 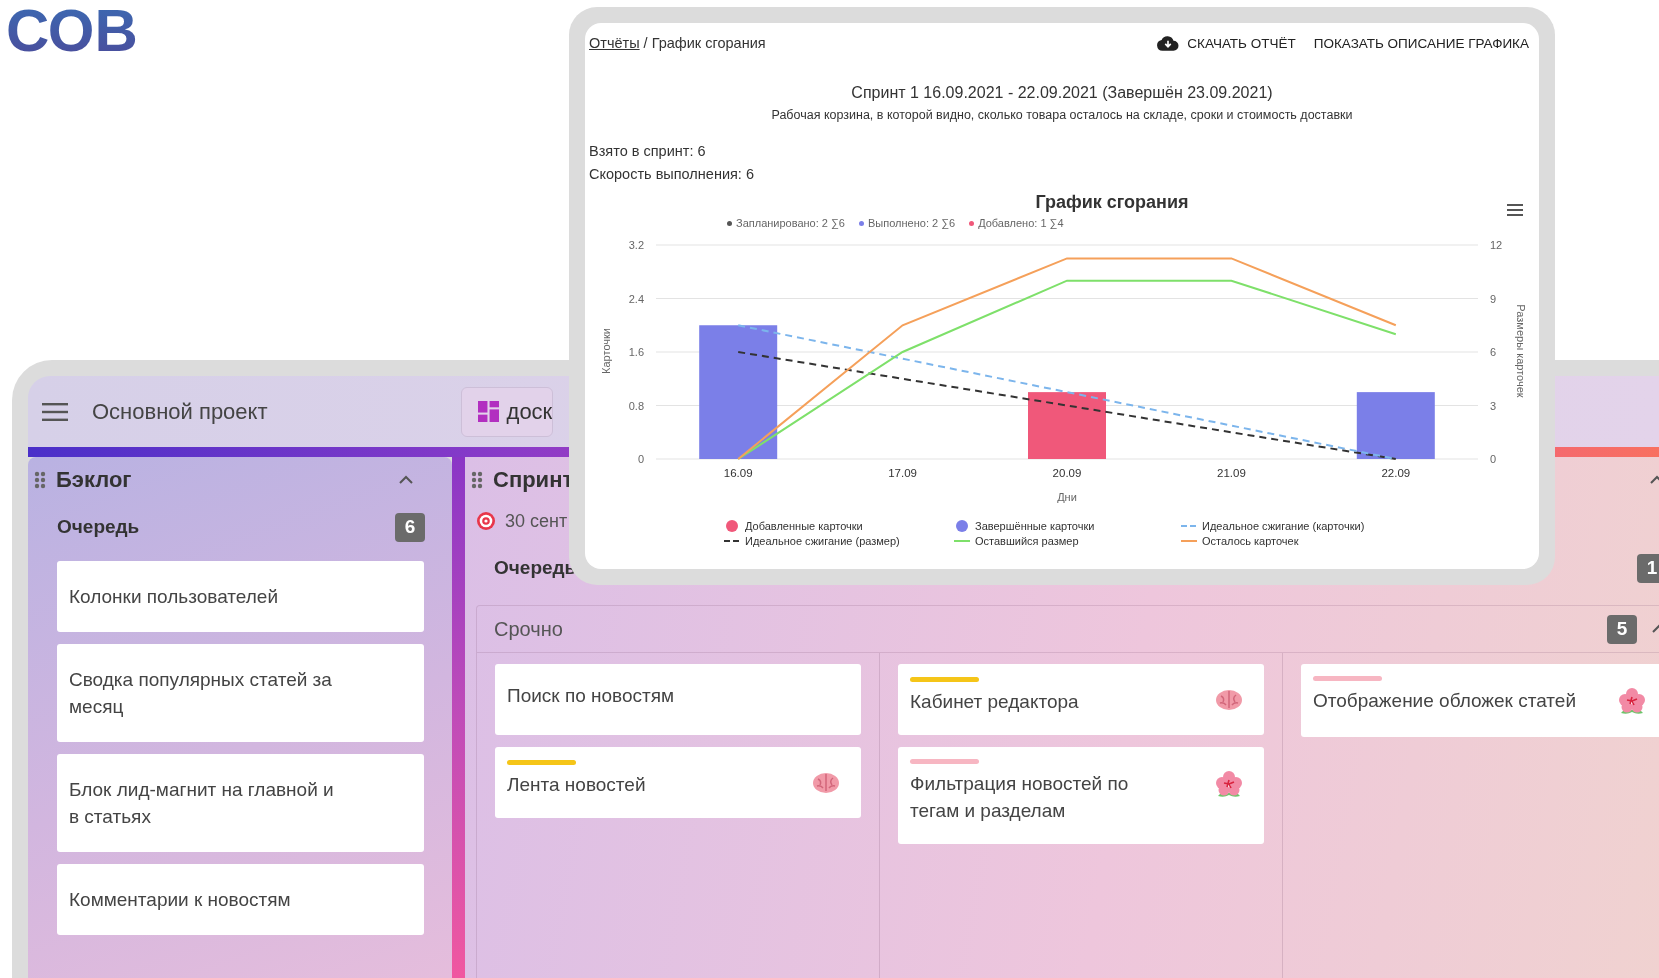 I want to click on x-tick-label: 17.09, so click(x=902, y=473).